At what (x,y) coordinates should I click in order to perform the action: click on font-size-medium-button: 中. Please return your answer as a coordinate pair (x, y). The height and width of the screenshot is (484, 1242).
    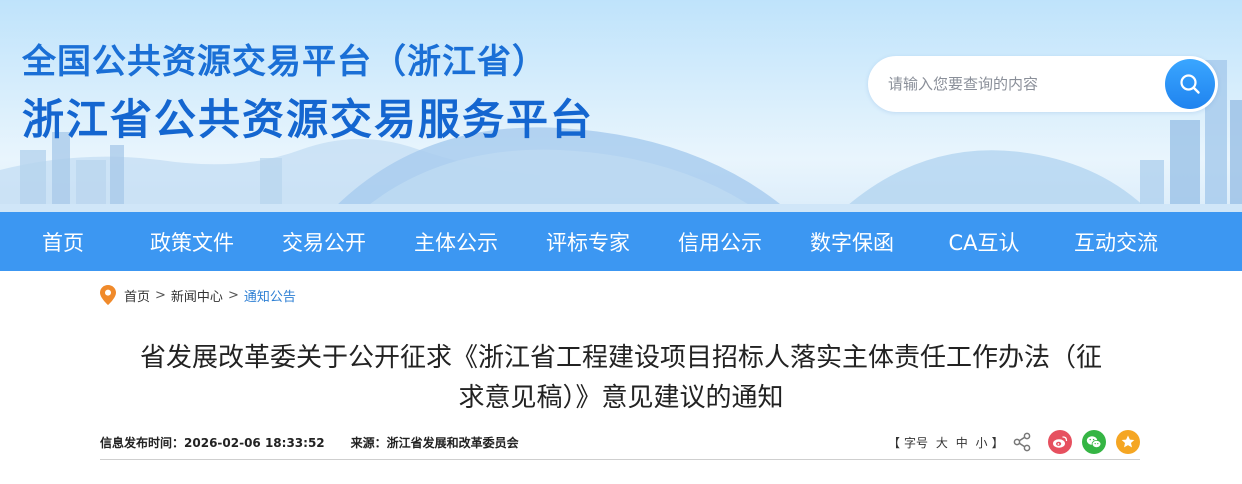
    Looking at the image, I should click on (962, 443).